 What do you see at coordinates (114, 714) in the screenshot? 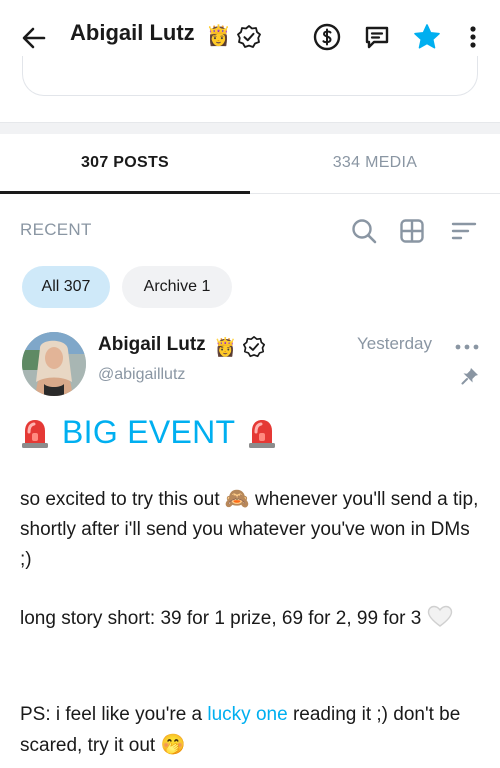
I see `post-text: PS: i feel like you're a` at bounding box center [114, 714].